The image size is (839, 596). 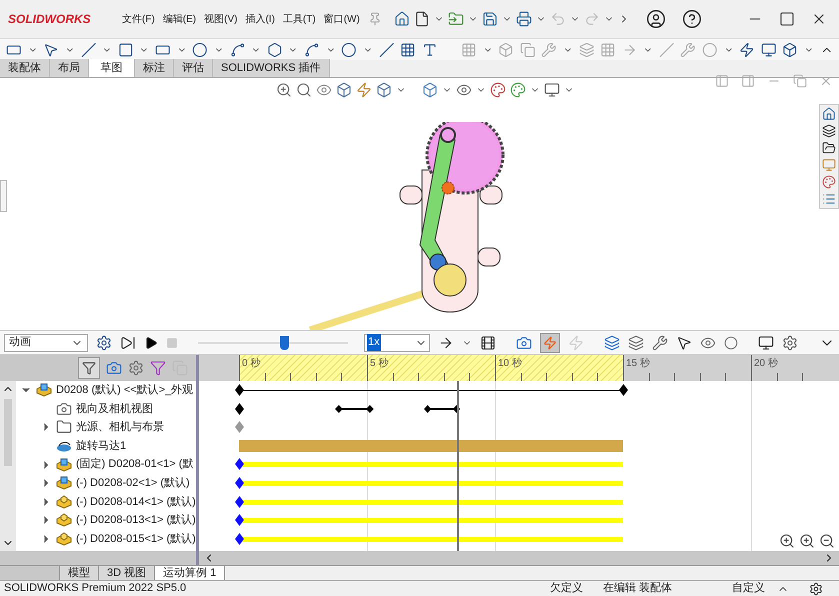 I want to click on version-text: SOLIDWORKS Premium 2022 SP5.0, so click(x=95, y=588).